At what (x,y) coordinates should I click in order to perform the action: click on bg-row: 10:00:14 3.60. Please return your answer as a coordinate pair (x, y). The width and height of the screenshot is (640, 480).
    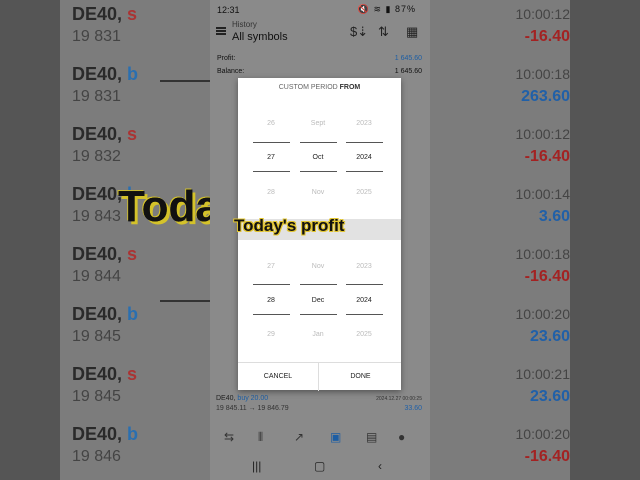
    Looking at the image, I should click on (543, 205).